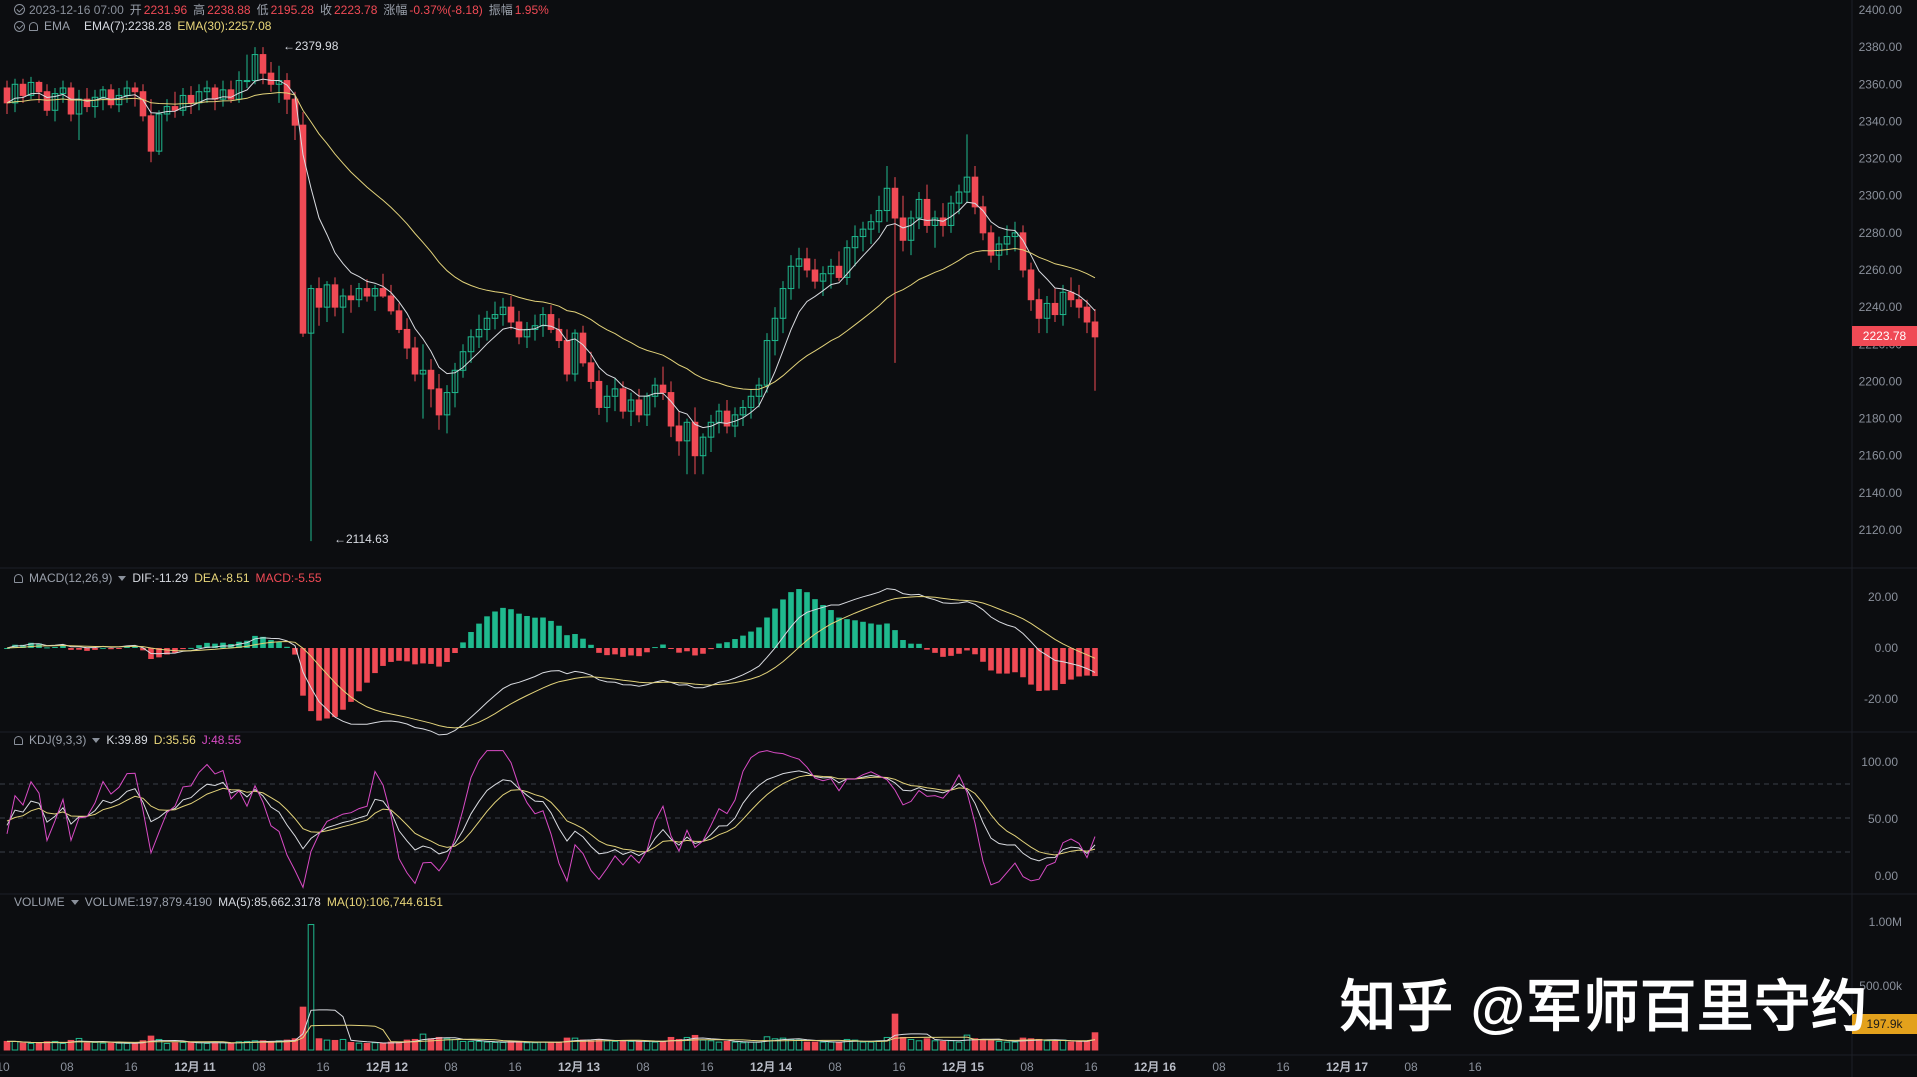 This screenshot has height=1077, width=1917. What do you see at coordinates (1881, 530) in the screenshot?
I see `price-tick: 2120.00` at bounding box center [1881, 530].